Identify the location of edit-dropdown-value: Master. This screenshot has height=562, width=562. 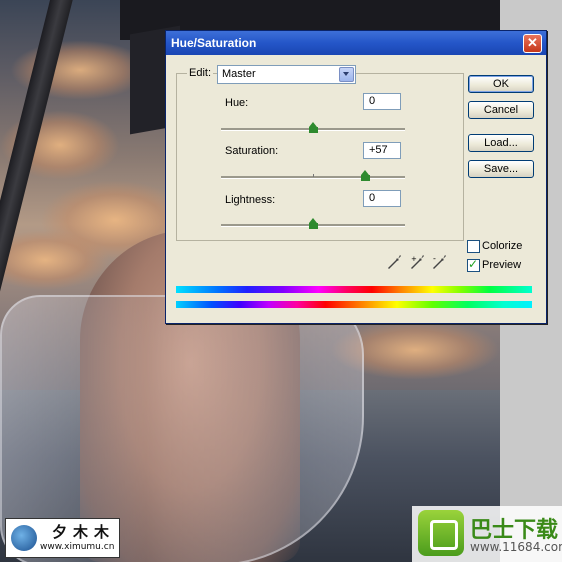
(239, 74).